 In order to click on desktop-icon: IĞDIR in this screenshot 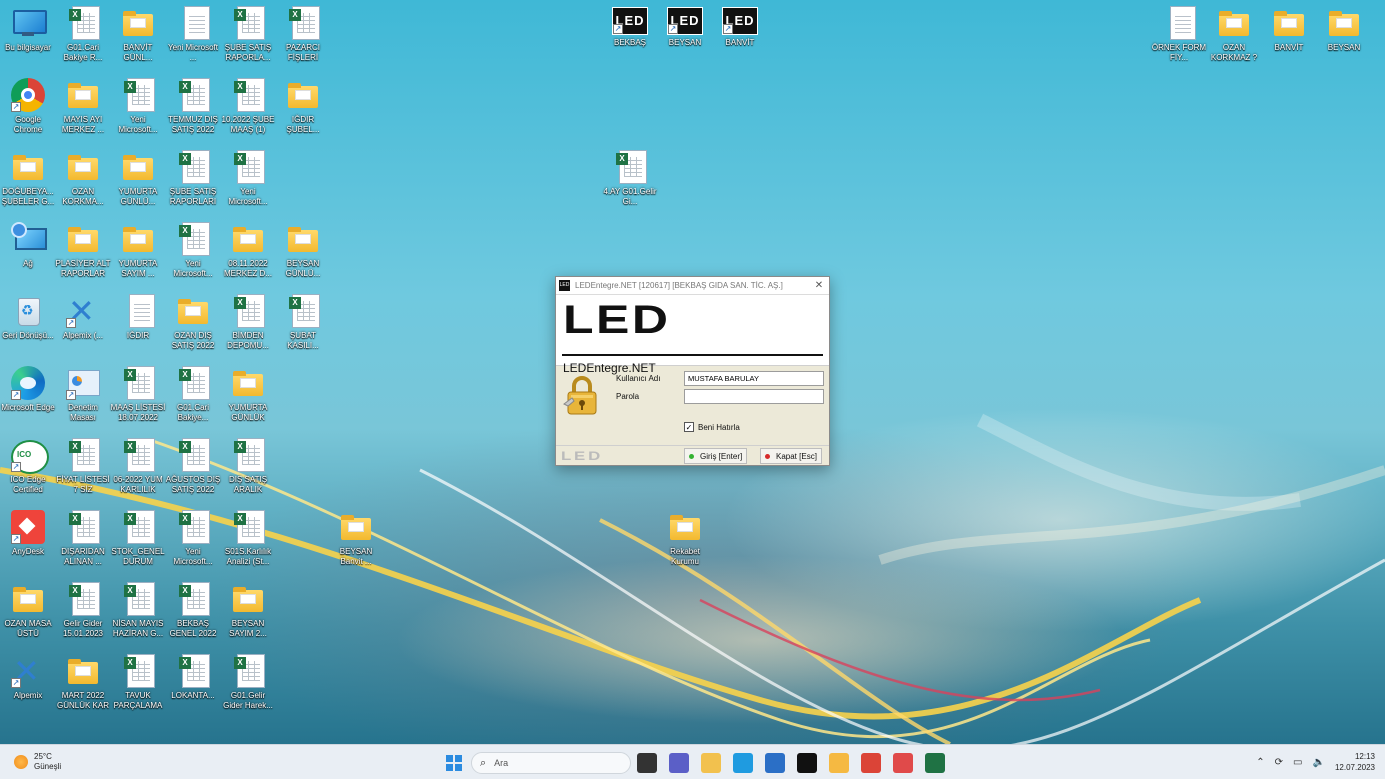, I will do `click(138, 329)`.